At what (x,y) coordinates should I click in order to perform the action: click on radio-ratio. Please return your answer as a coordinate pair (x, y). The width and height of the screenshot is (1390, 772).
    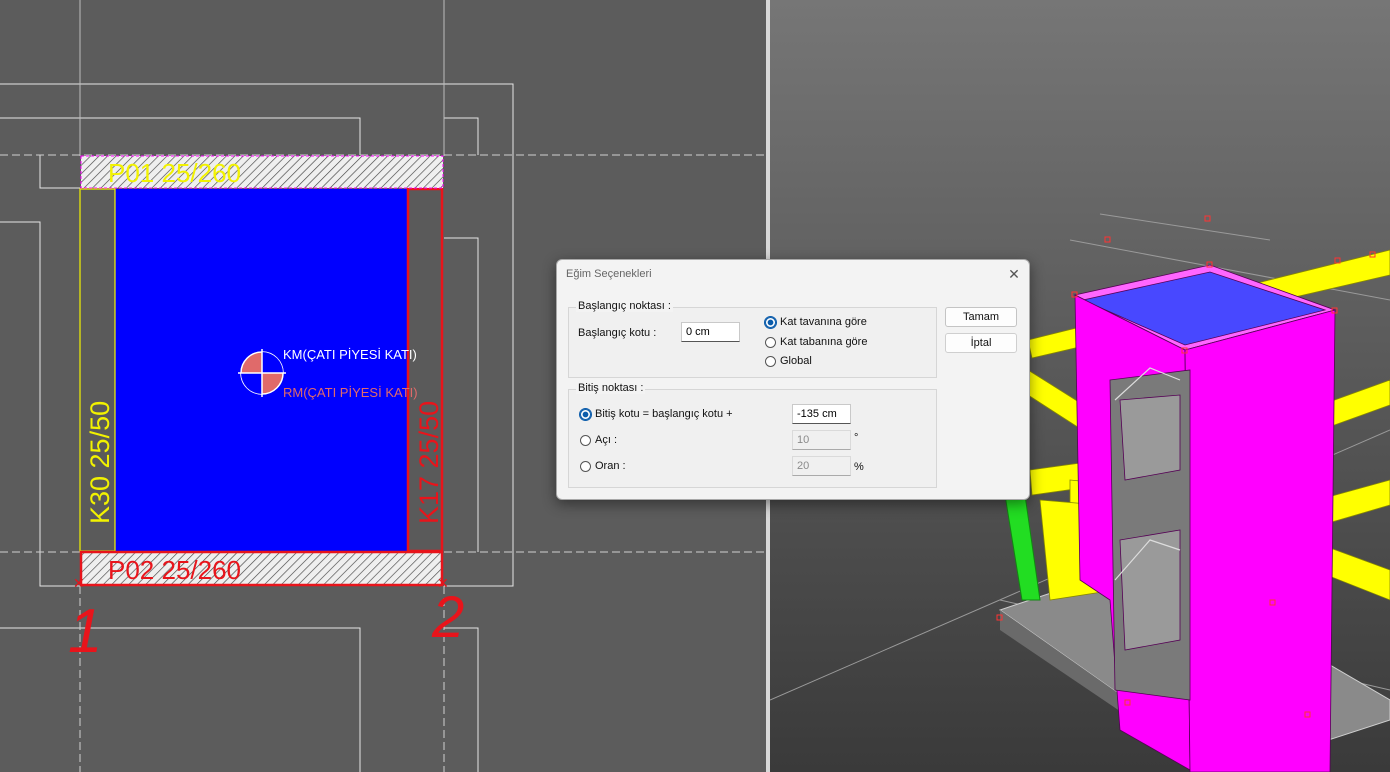
    Looking at the image, I should click on (585, 466).